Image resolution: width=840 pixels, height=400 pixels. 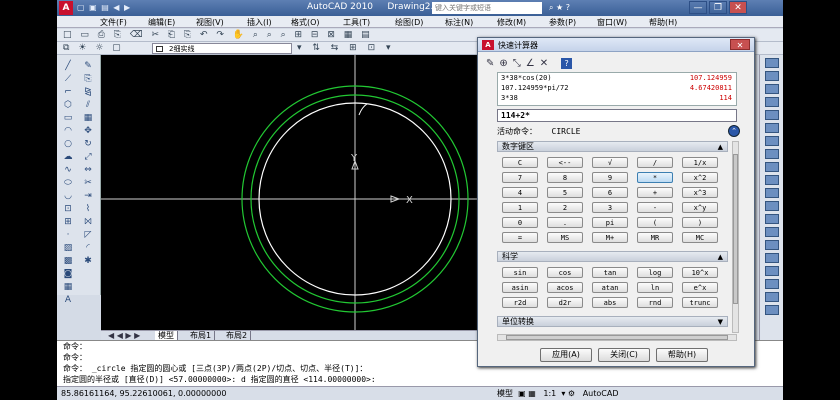 What do you see at coordinates (655, 237) in the screenshot?
I see `key-memory-recall: MR` at bounding box center [655, 237].